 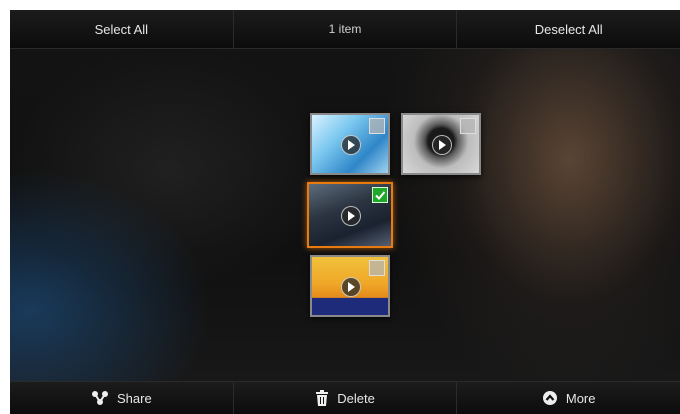 What do you see at coordinates (134, 398) in the screenshot?
I see `share-label: Share` at bounding box center [134, 398].